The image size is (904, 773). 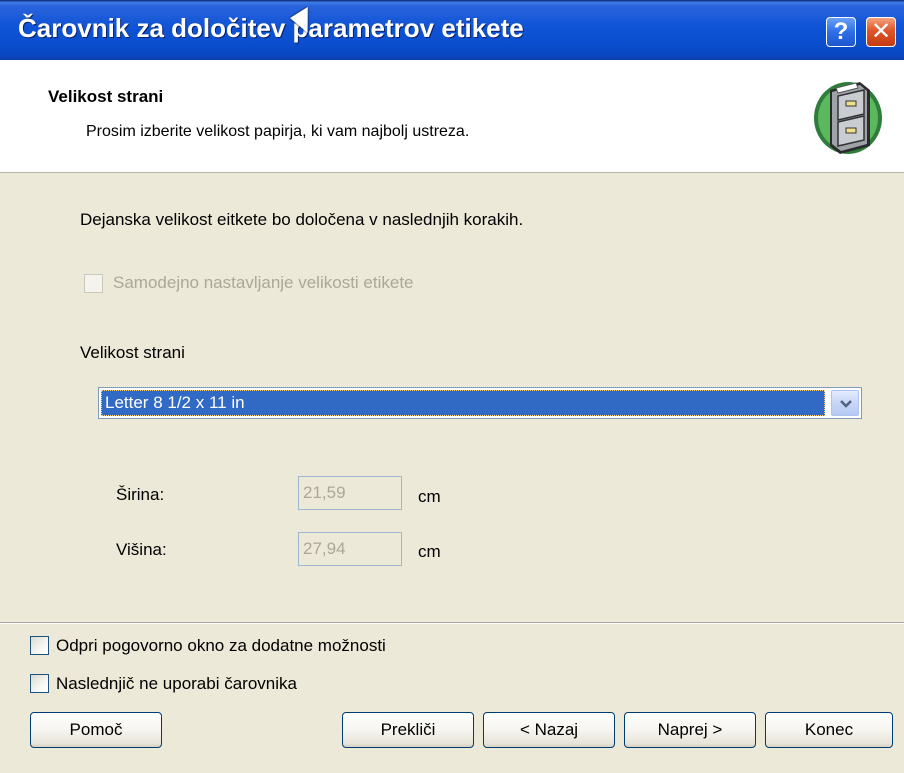 What do you see at coordinates (141, 549) in the screenshot?
I see `height-label: Višina:` at bounding box center [141, 549].